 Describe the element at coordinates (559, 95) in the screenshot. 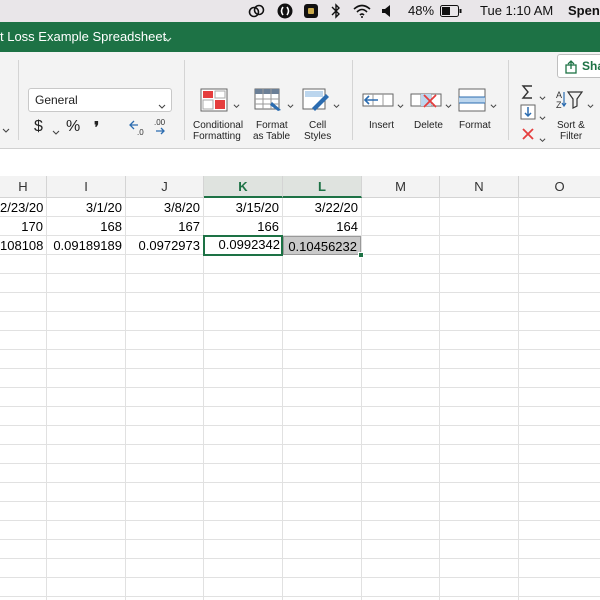

I see `svg-text: A` at that location.